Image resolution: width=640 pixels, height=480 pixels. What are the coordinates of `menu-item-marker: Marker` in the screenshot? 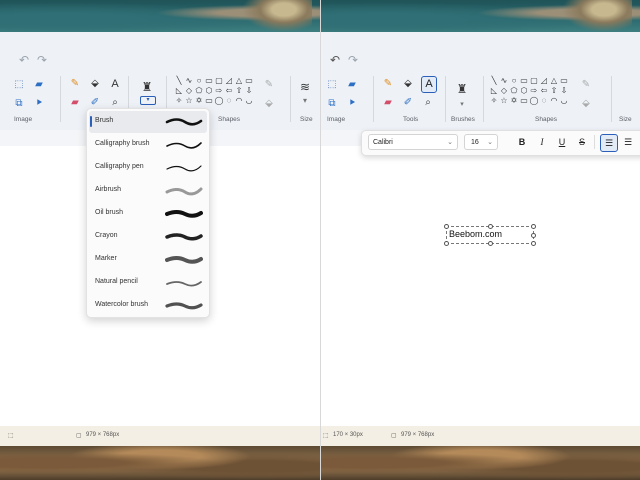 It's located at (148, 260).